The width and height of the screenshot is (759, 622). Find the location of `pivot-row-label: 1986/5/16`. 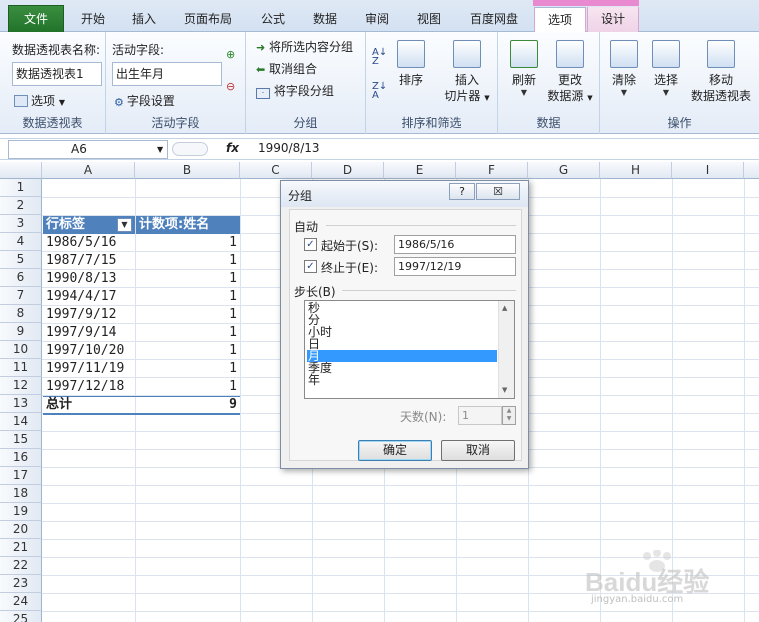

pivot-row-label: 1986/5/16 is located at coordinates (81, 243).